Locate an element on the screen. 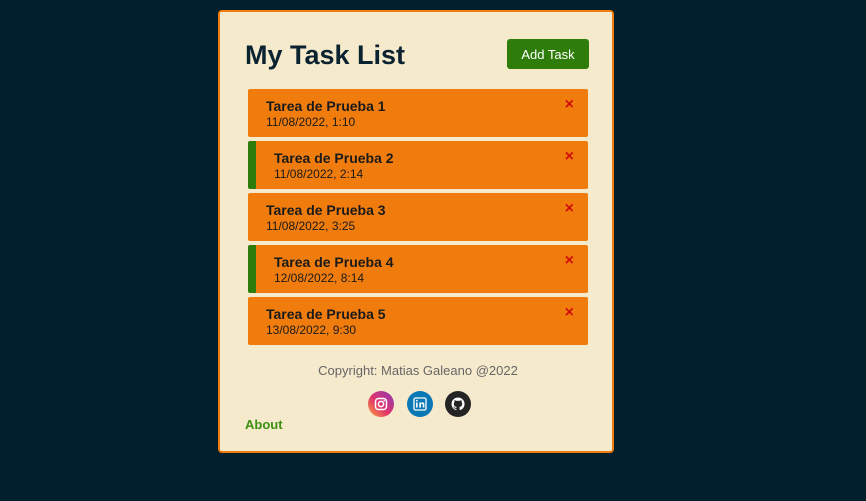 The height and width of the screenshot is (501, 866). about-link: About is located at coordinates (264, 424).